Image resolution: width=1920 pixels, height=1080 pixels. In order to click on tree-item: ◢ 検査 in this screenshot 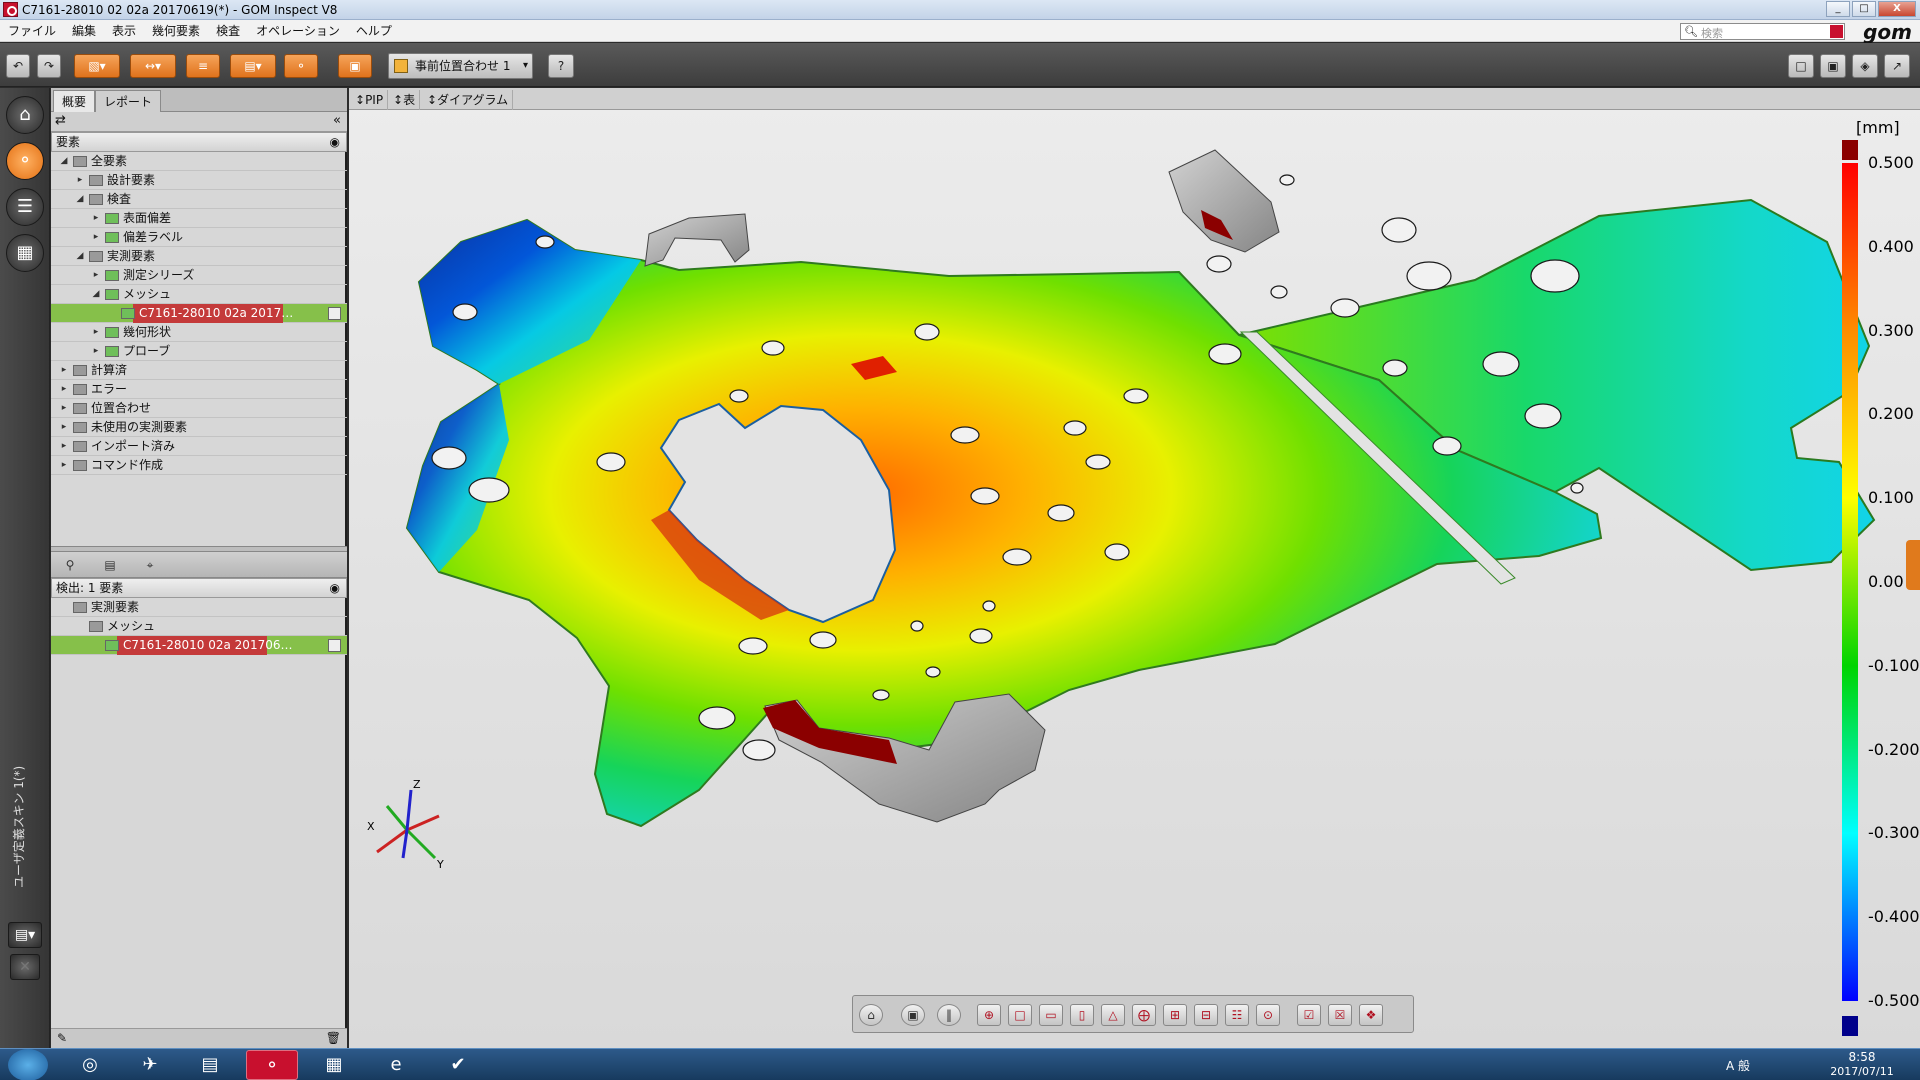, I will do `click(199, 199)`.